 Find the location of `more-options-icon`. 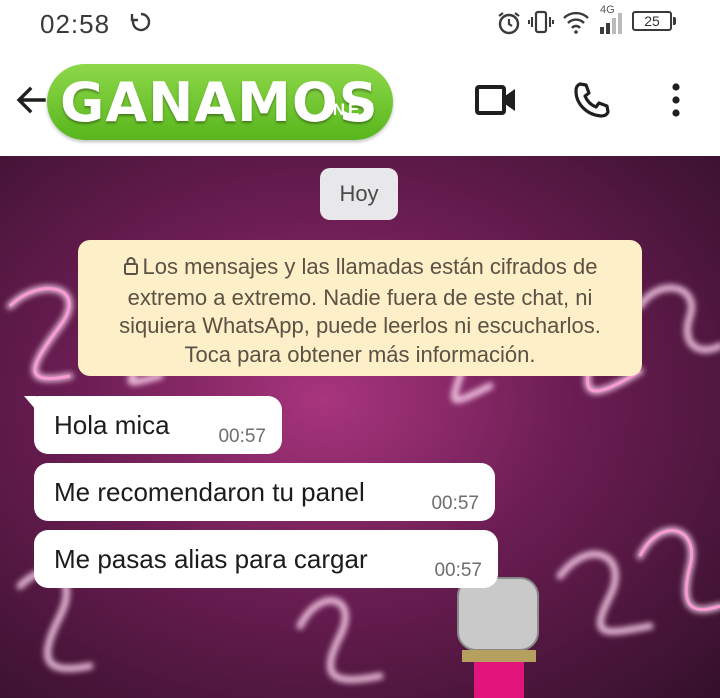

more-options-icon is located at coordinates (676, 102).